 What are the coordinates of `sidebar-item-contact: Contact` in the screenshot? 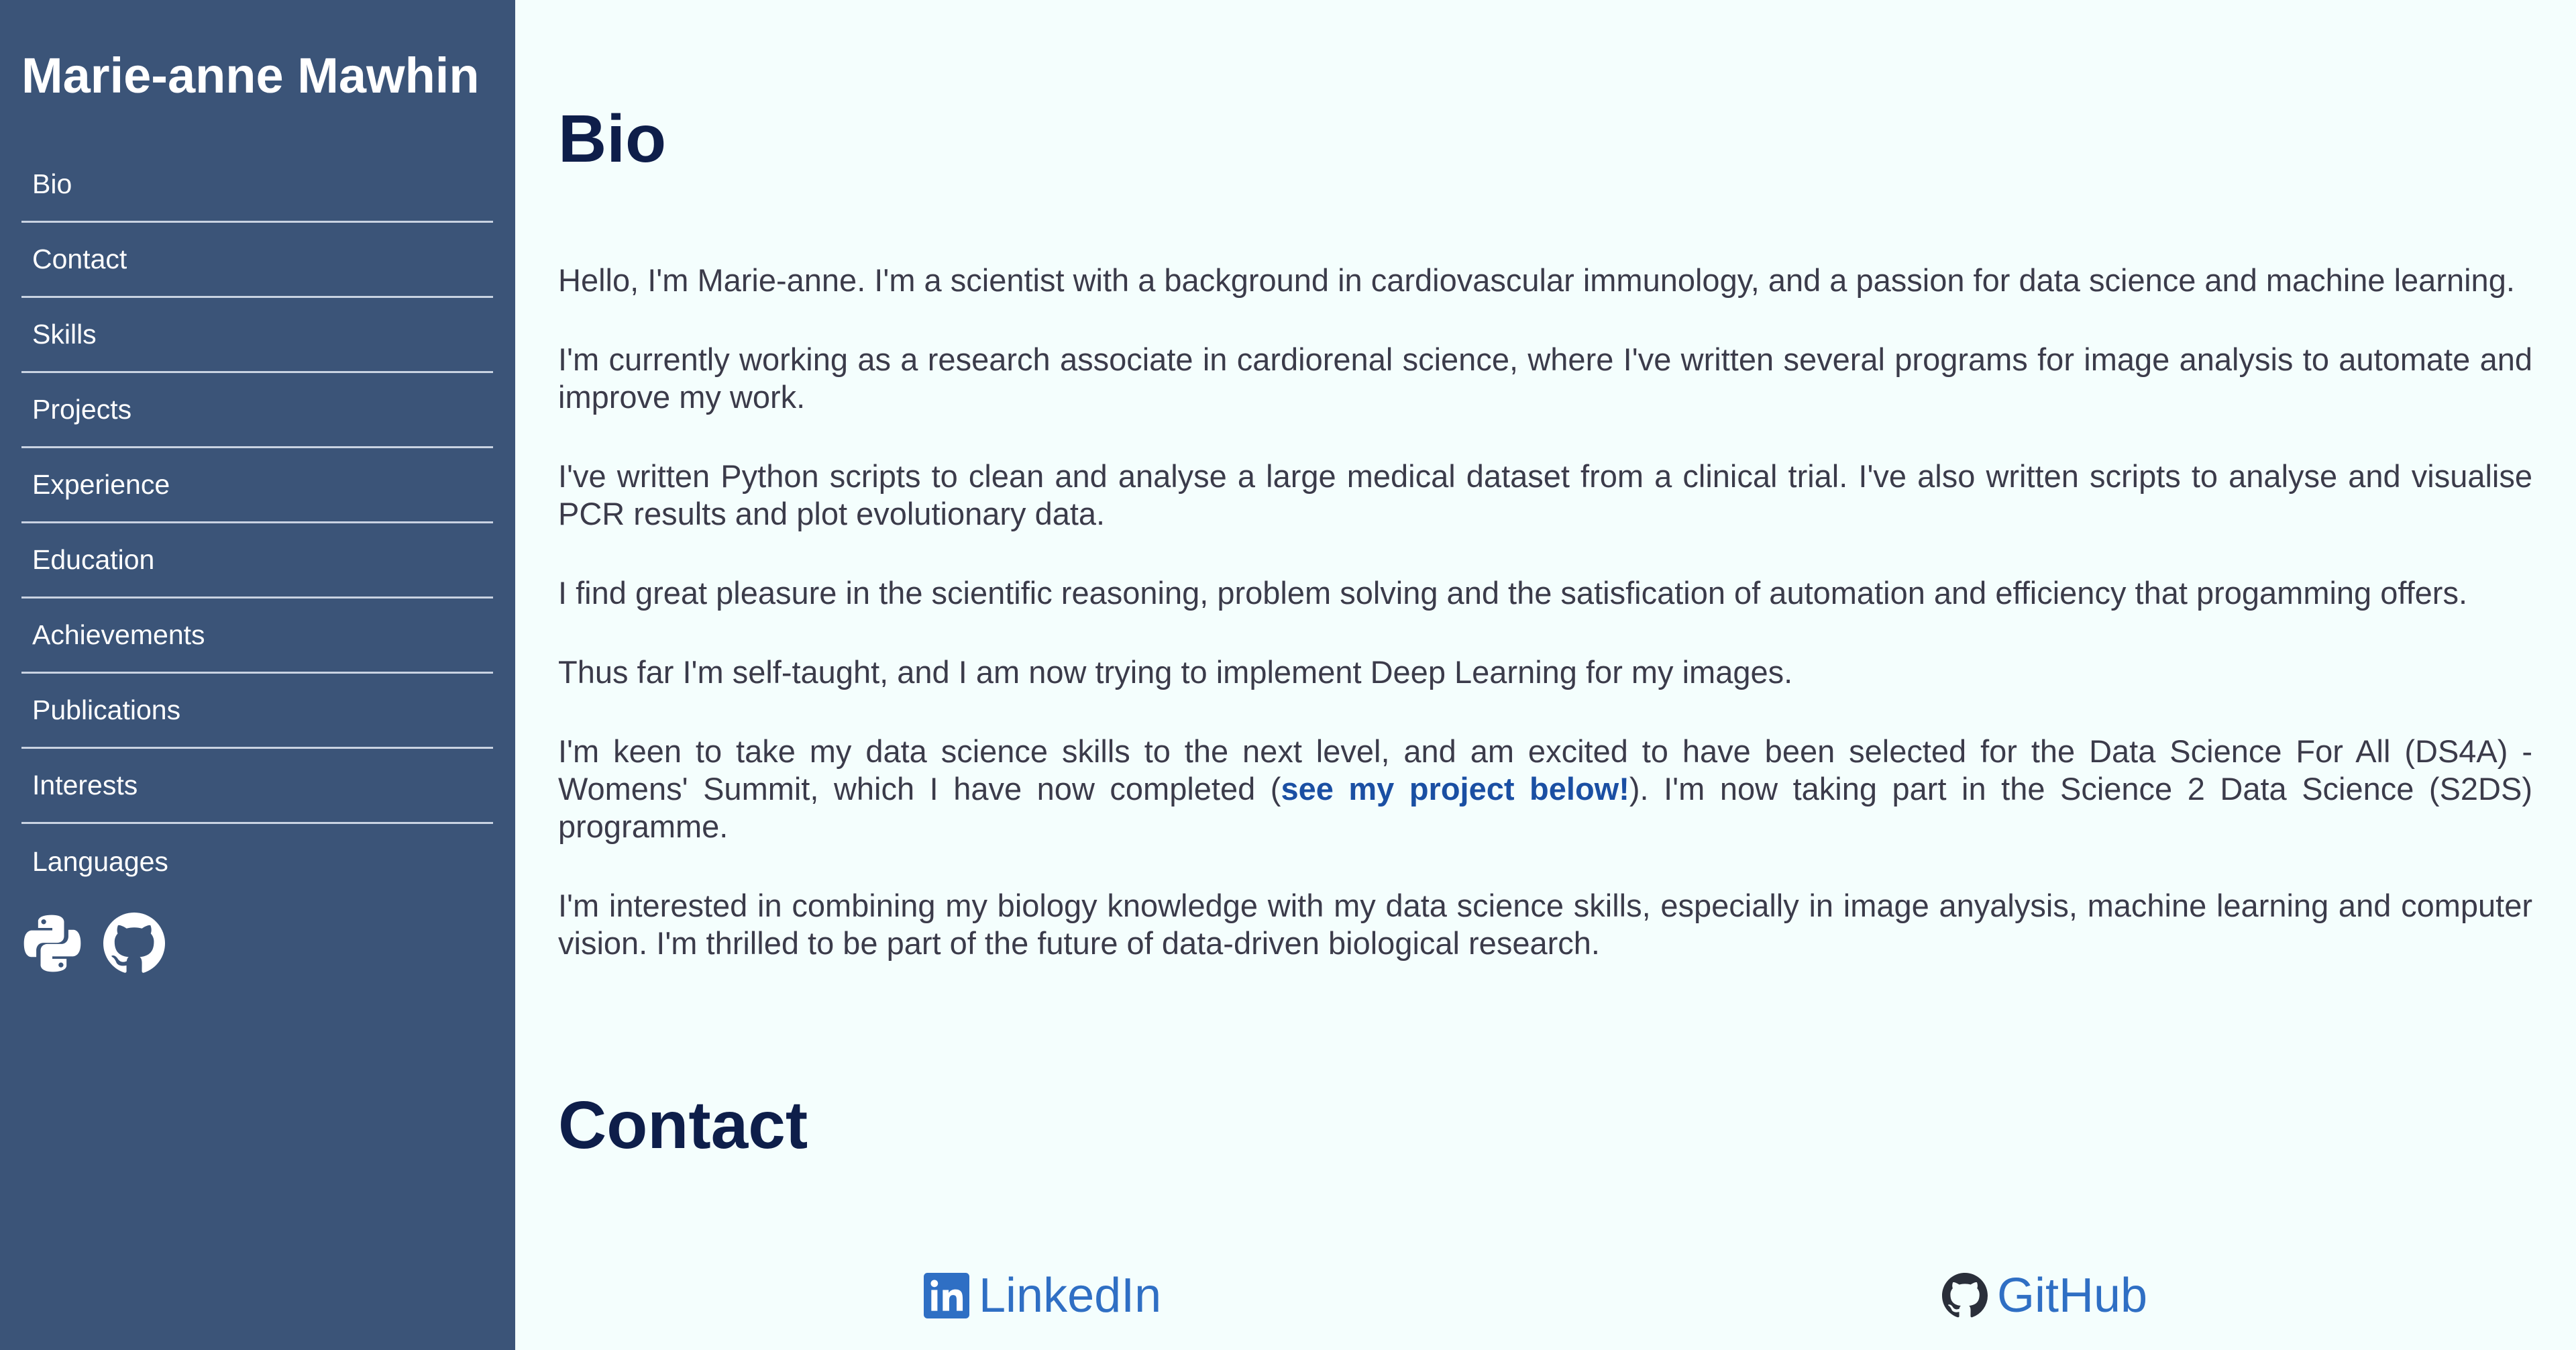 It's located at (257, 260).